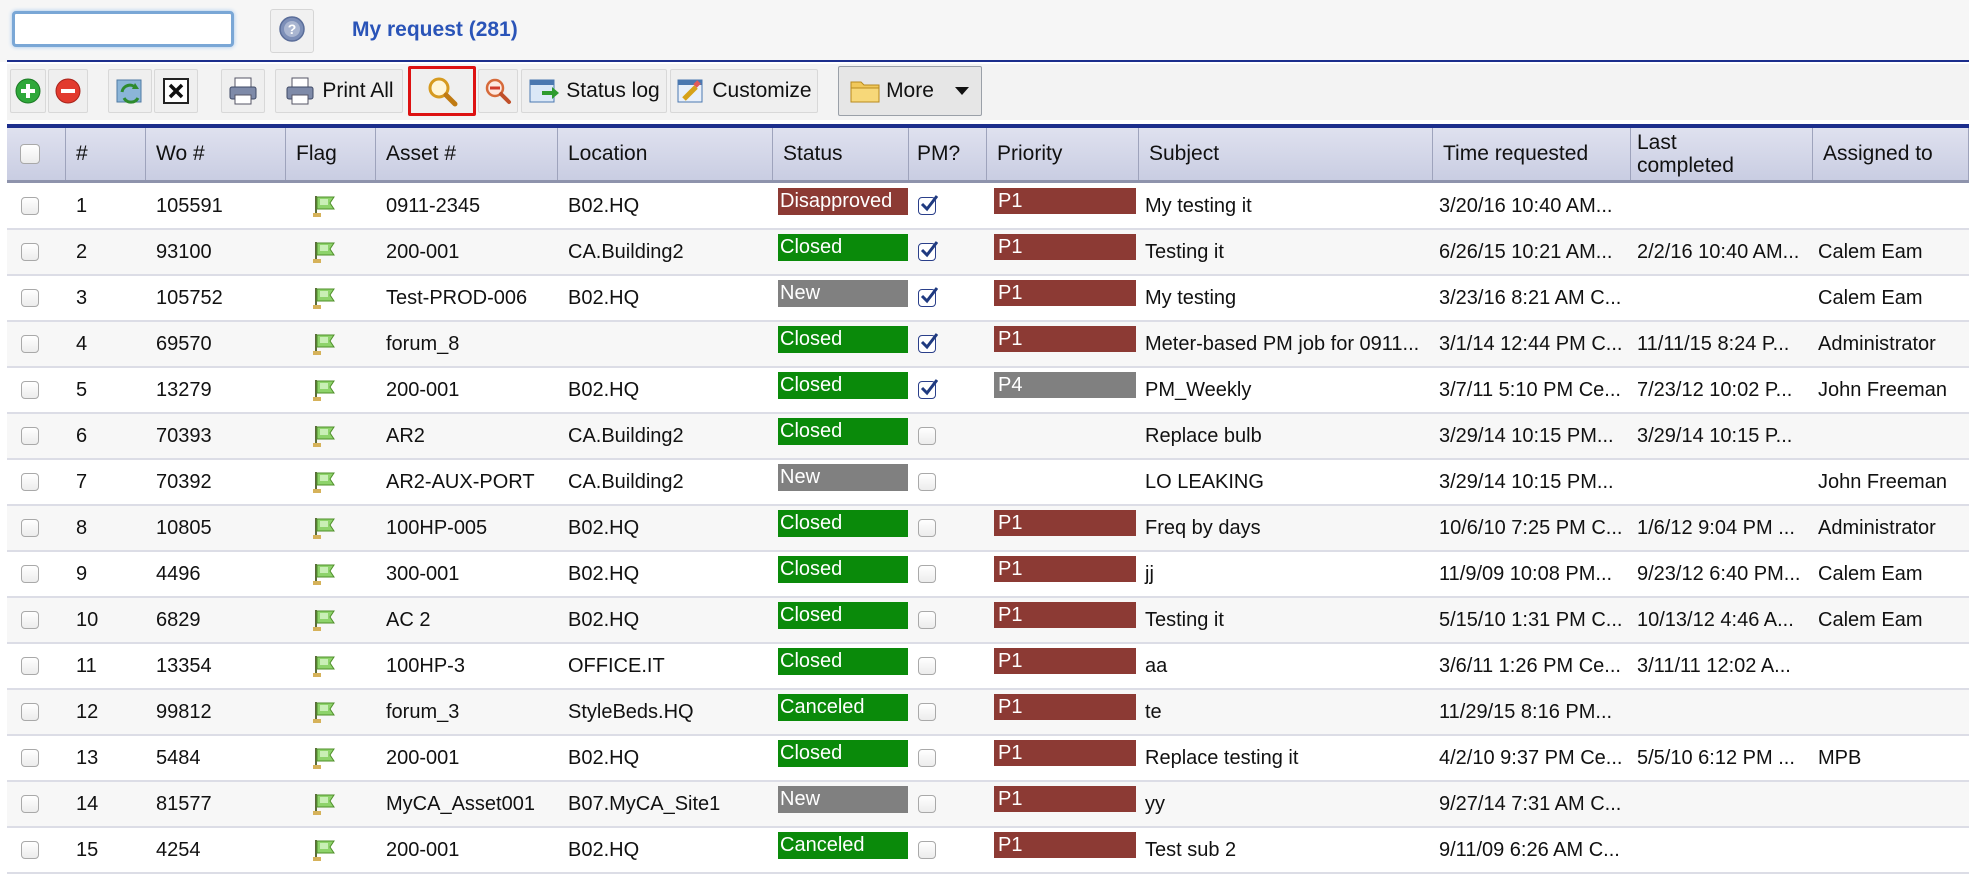  I want to click on wo-number: 4254, so click(216, 850).